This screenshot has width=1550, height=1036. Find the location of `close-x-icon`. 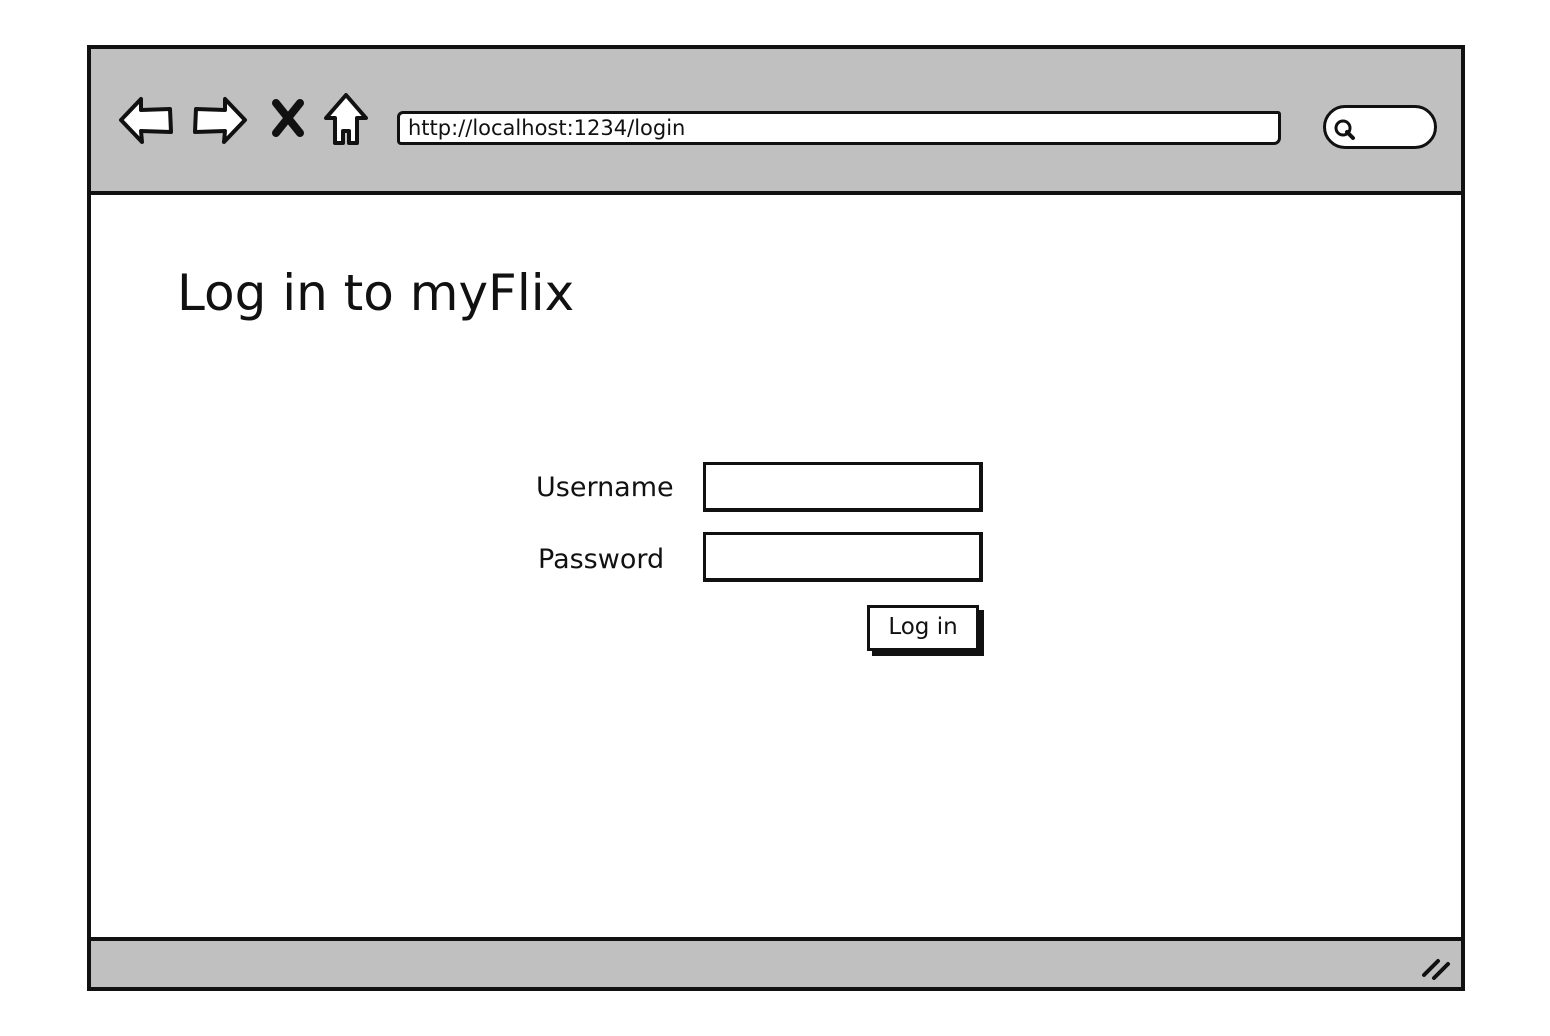

close-x-icon is located at coordinates (288, 118).